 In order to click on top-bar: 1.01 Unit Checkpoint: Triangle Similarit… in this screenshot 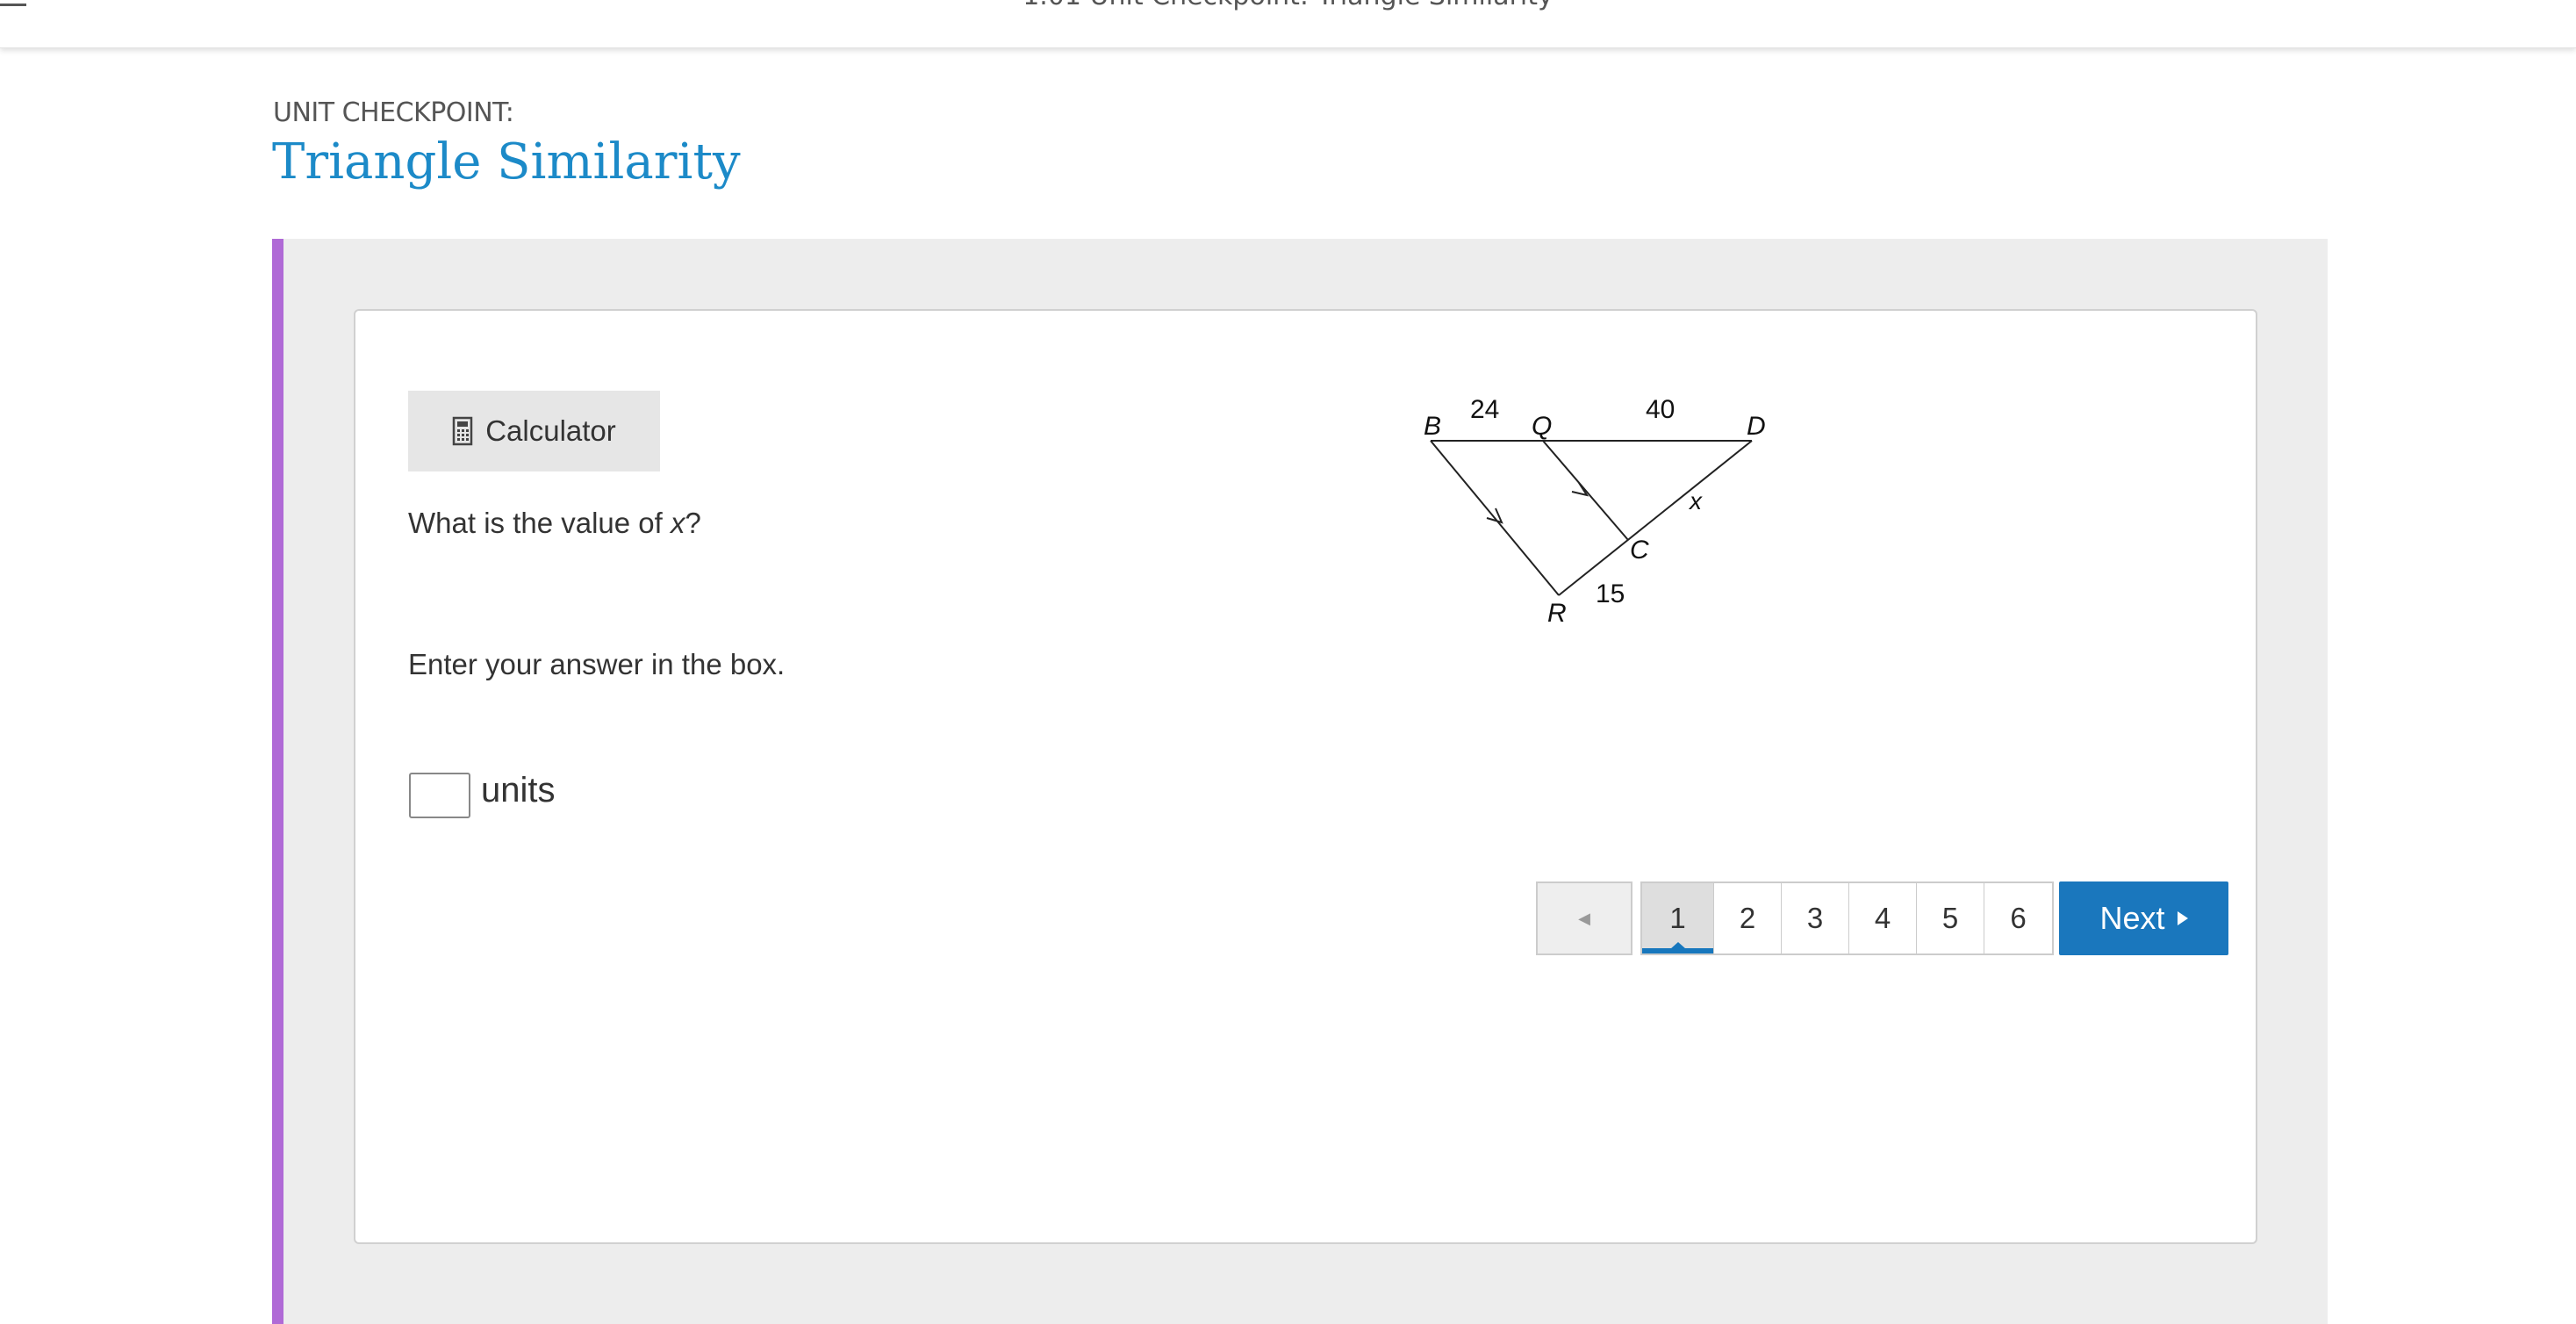, I will do `click(1288, 24)`.